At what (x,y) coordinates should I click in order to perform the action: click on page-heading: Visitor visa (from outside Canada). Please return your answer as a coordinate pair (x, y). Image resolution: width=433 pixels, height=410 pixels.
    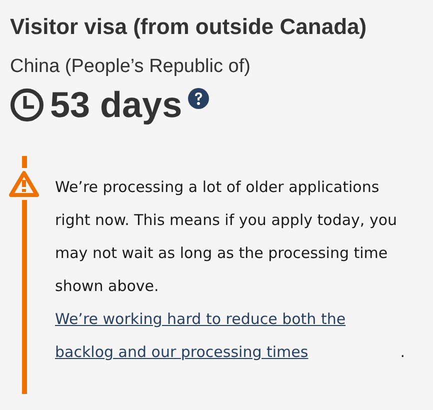
    Looking at the image, I should click on (189, 27).